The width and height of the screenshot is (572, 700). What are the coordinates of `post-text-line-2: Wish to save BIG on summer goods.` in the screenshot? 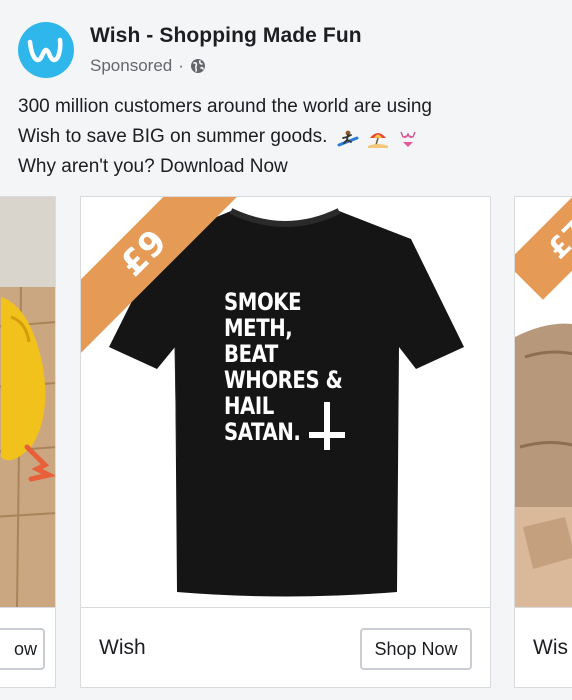 It's located at (288, 137).